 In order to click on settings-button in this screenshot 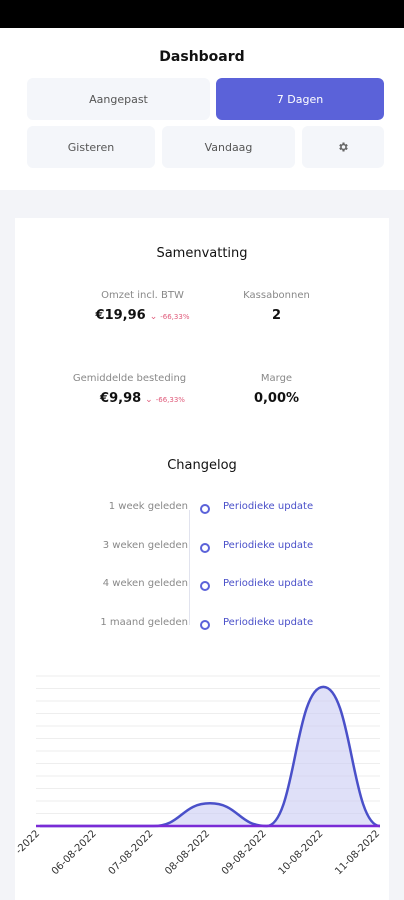, I will do `click(343, 147)`.